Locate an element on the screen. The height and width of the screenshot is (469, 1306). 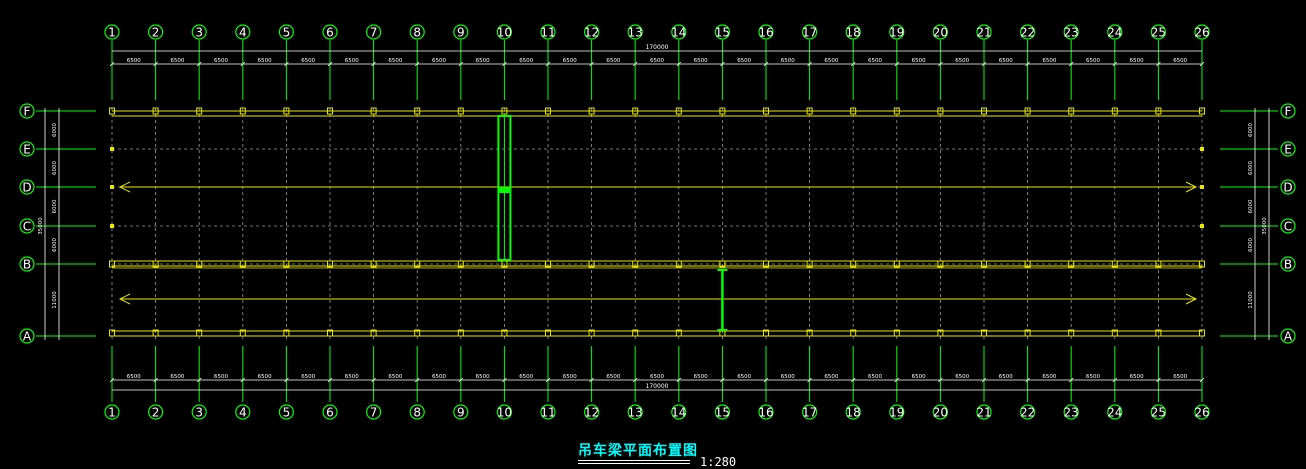
title-block: 吊车梁平面布置图 is located at coordinates (638, 452).